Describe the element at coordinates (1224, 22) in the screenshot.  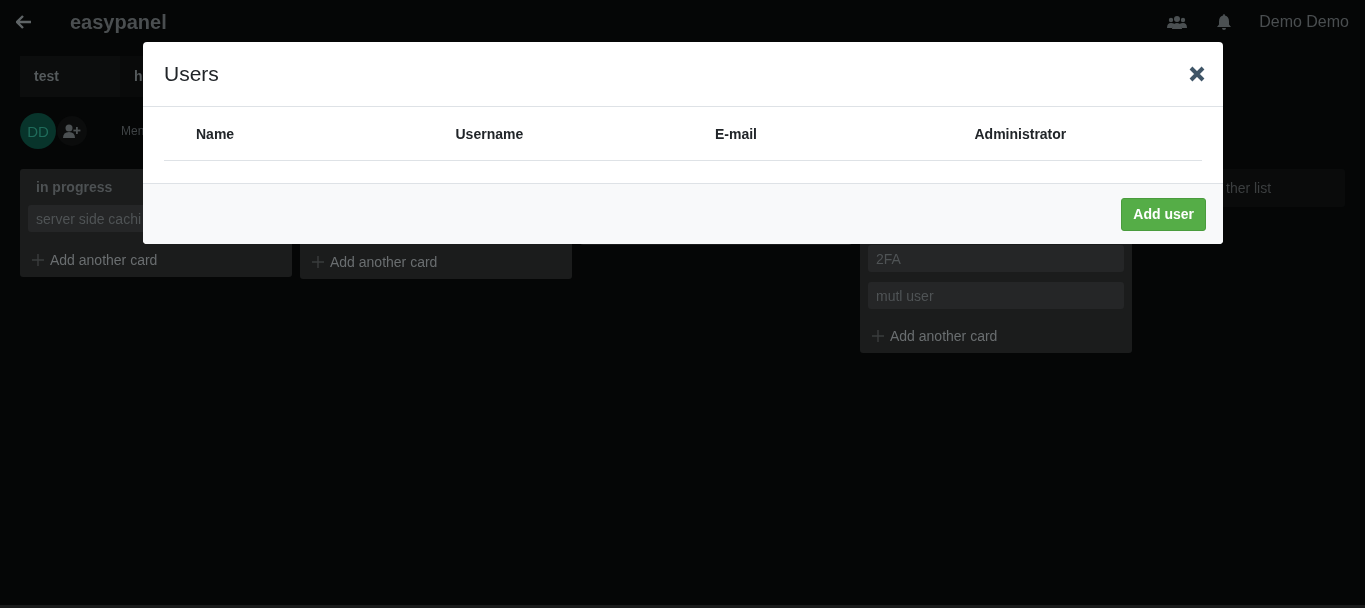
I see `bell-icon` at that location.